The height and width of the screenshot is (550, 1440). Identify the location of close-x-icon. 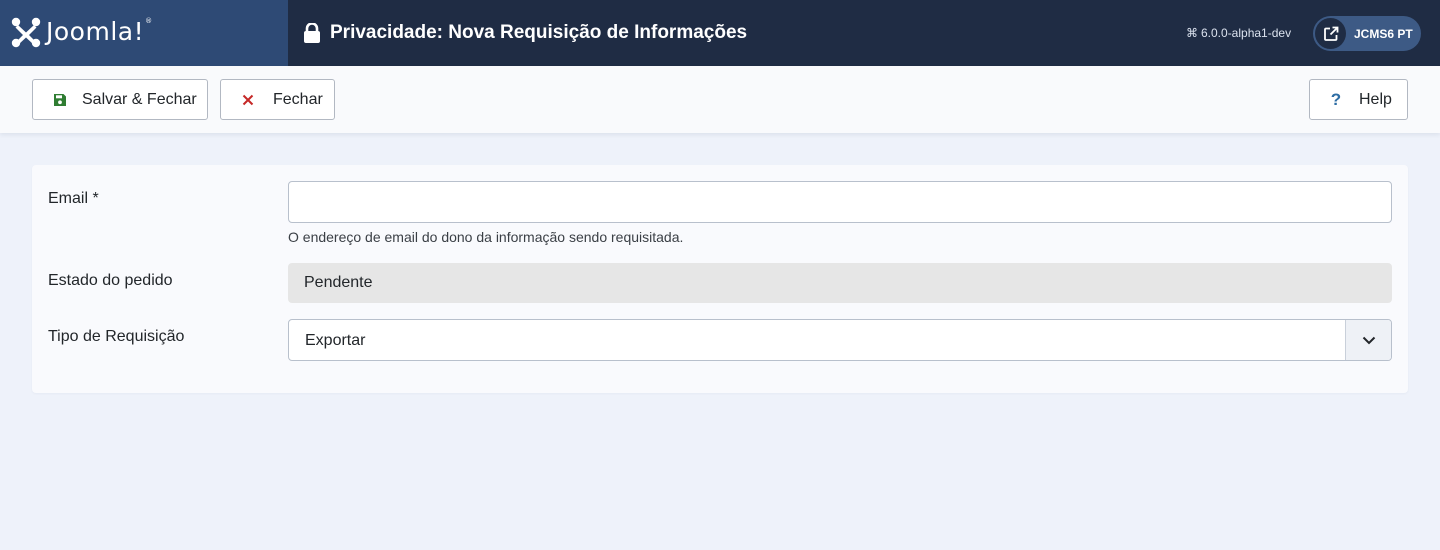
(248, 100).